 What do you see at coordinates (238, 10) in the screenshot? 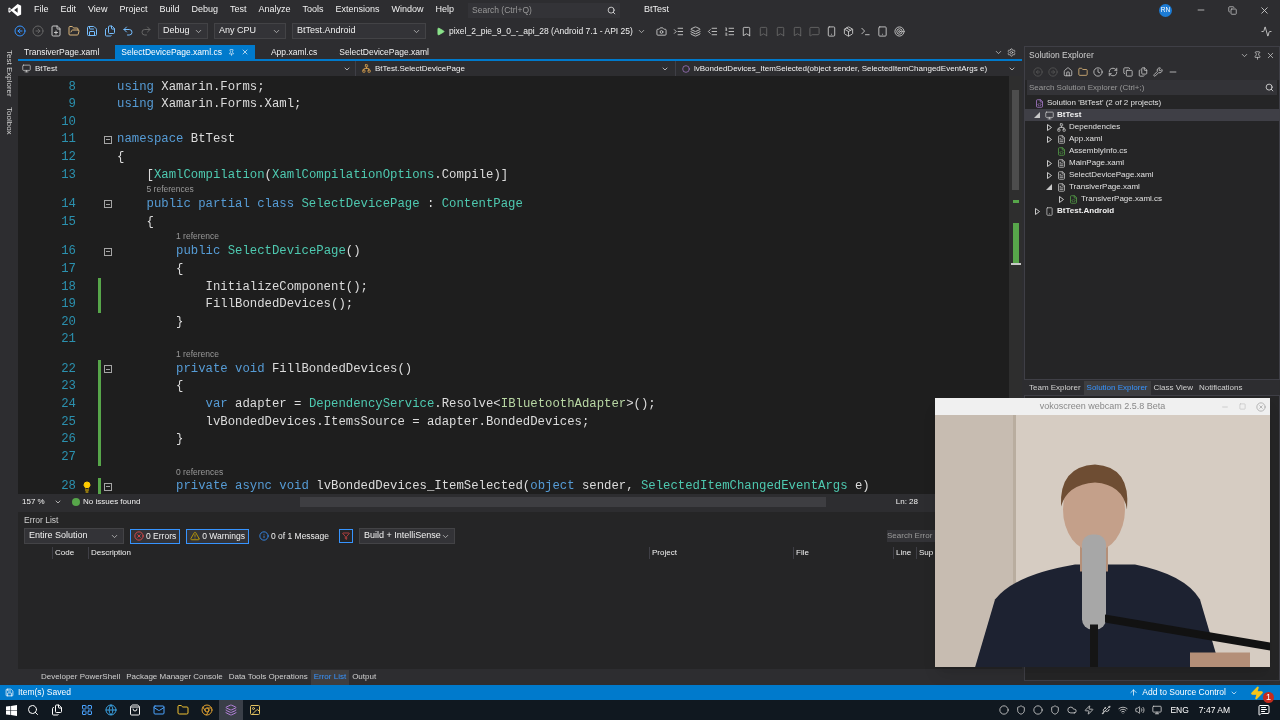
I see `menu-item: Test` at bounding box center [238, 10].